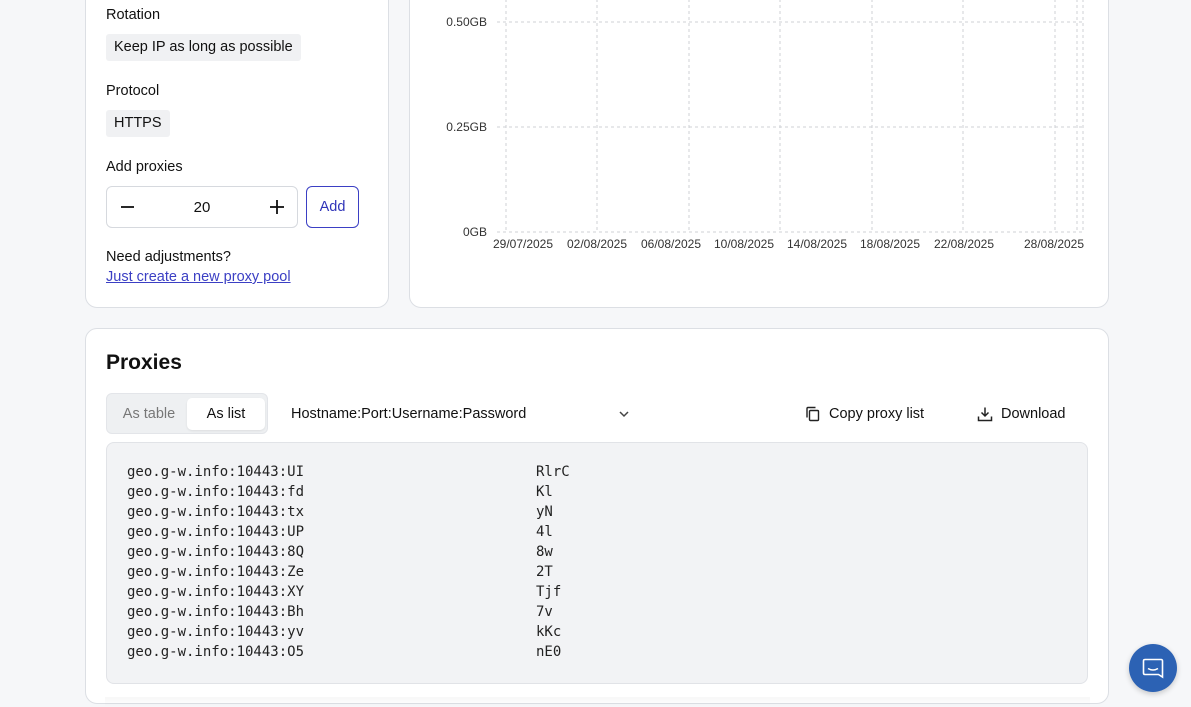 This screenshot has width=1191, height=707. What do you see at coordinates (553, 472) in the screenshot?
I see `proxy-line-suffix: RlrC` at bounding box center [553, 472].